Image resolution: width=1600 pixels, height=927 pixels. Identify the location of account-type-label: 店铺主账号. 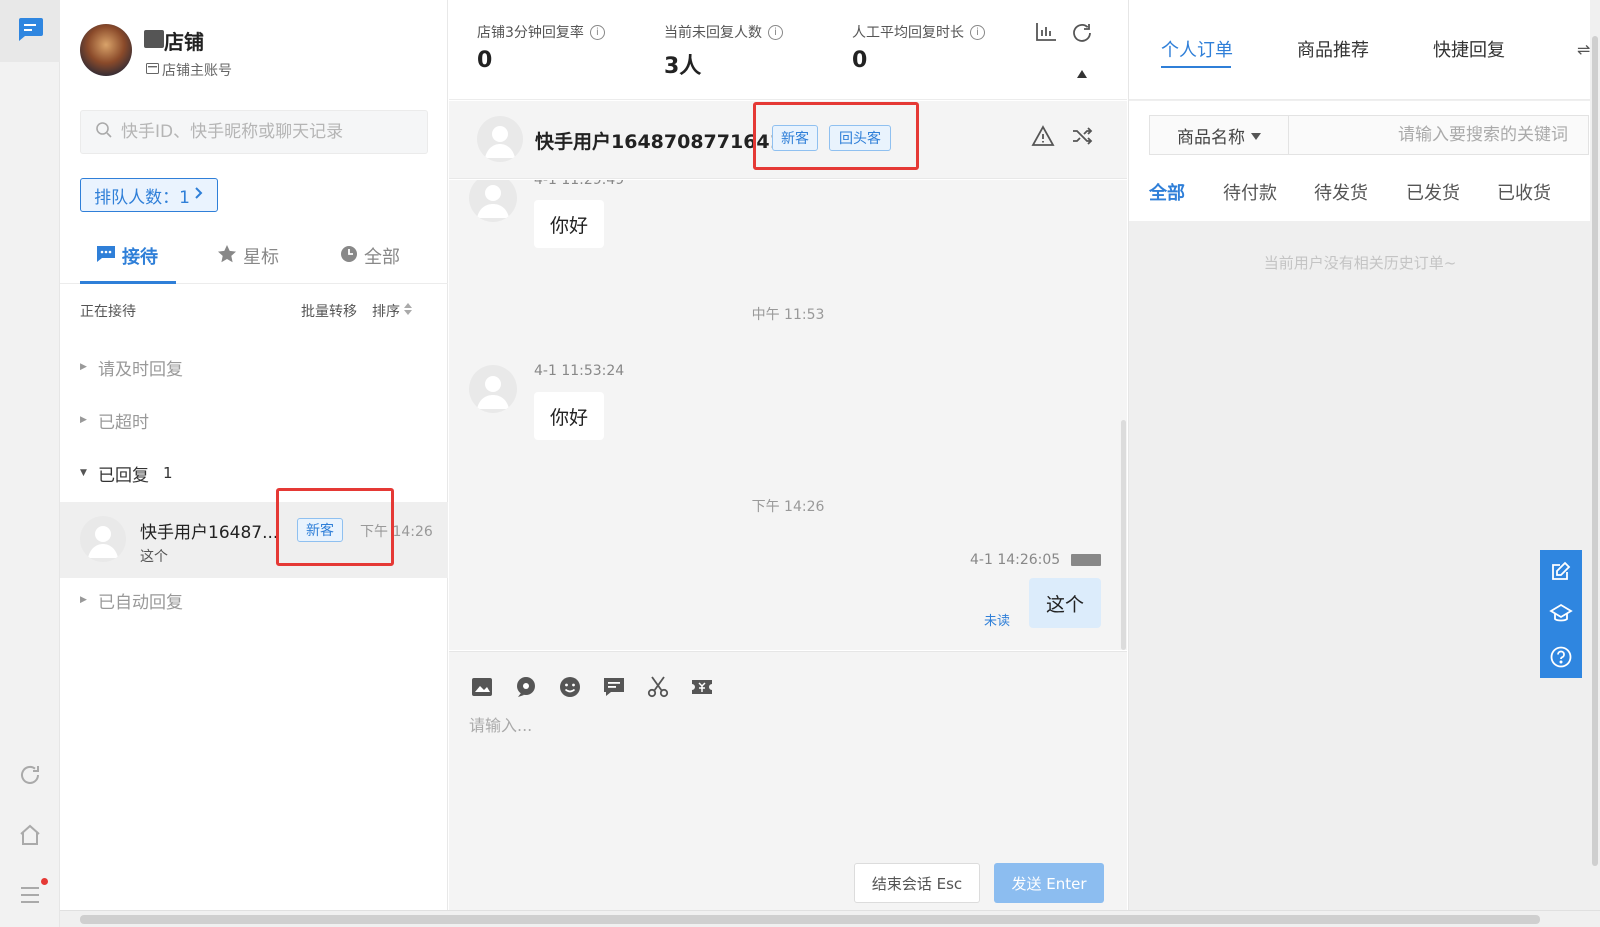
(197, 71).